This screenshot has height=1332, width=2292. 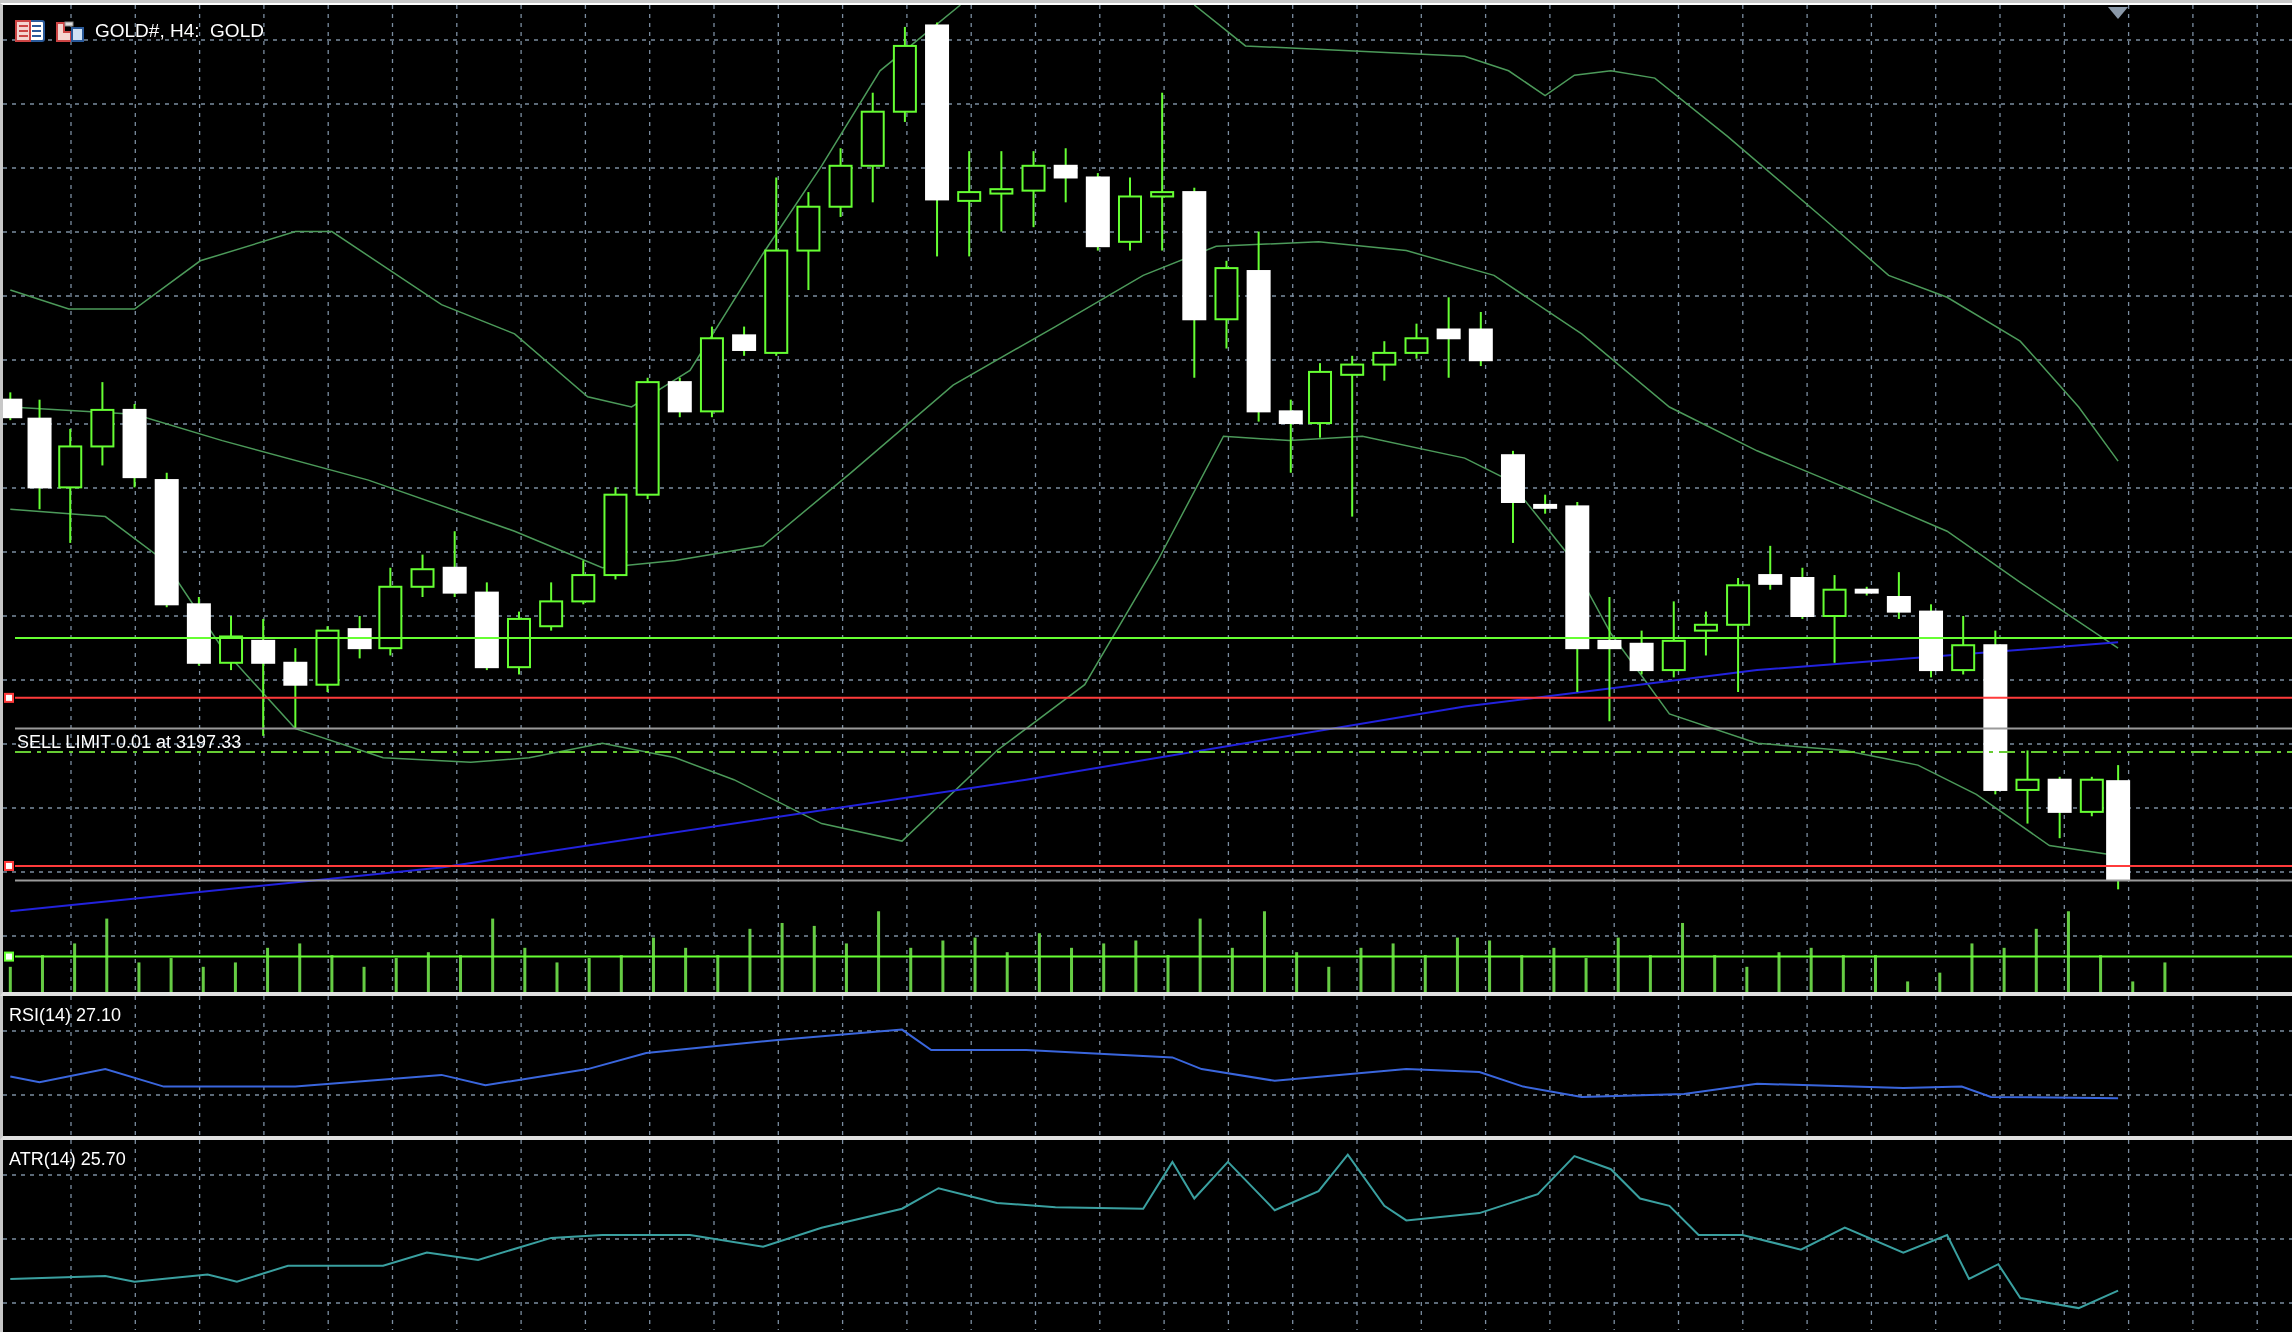 What do you see at coordinates (1153, 751) in the screenshot?
I see `sell-limit-order-line` at bounding box center [1153, 751].